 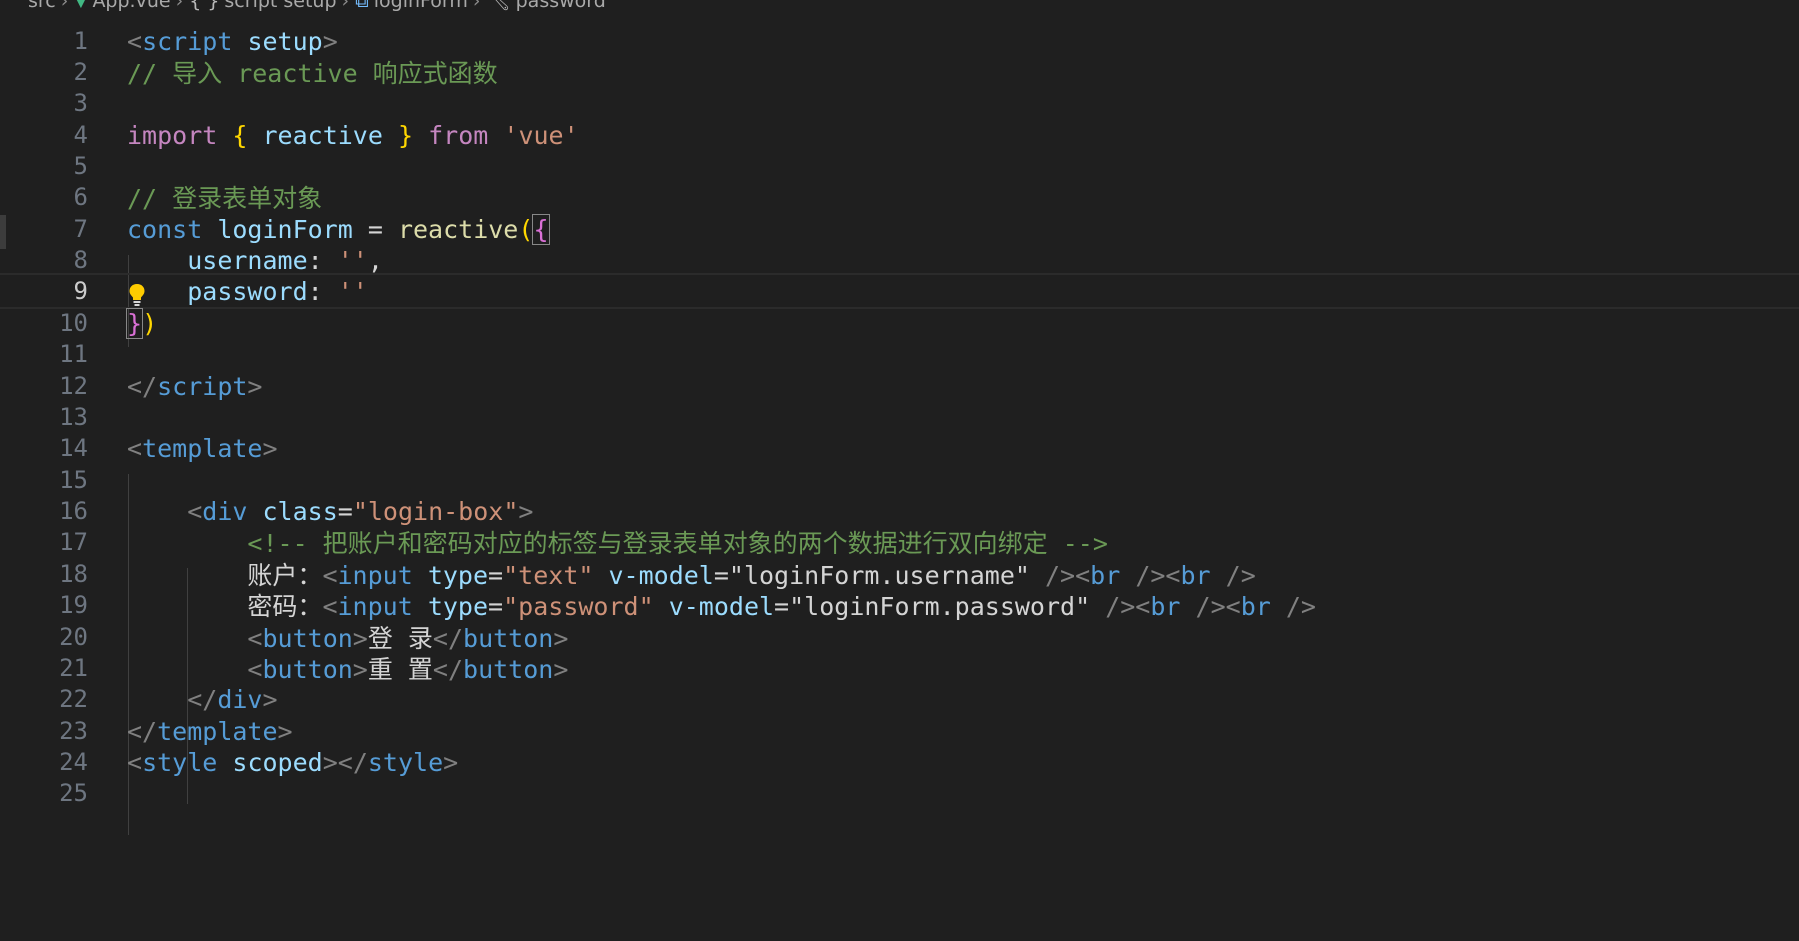 What do you see at coordinates (677, 543) in the screenshot?
I see `code-text: <!-- 把账户和密码对应的标签与登录表单对象的两个数据进行双向绑定 -->` at bounding box center [677, 543].